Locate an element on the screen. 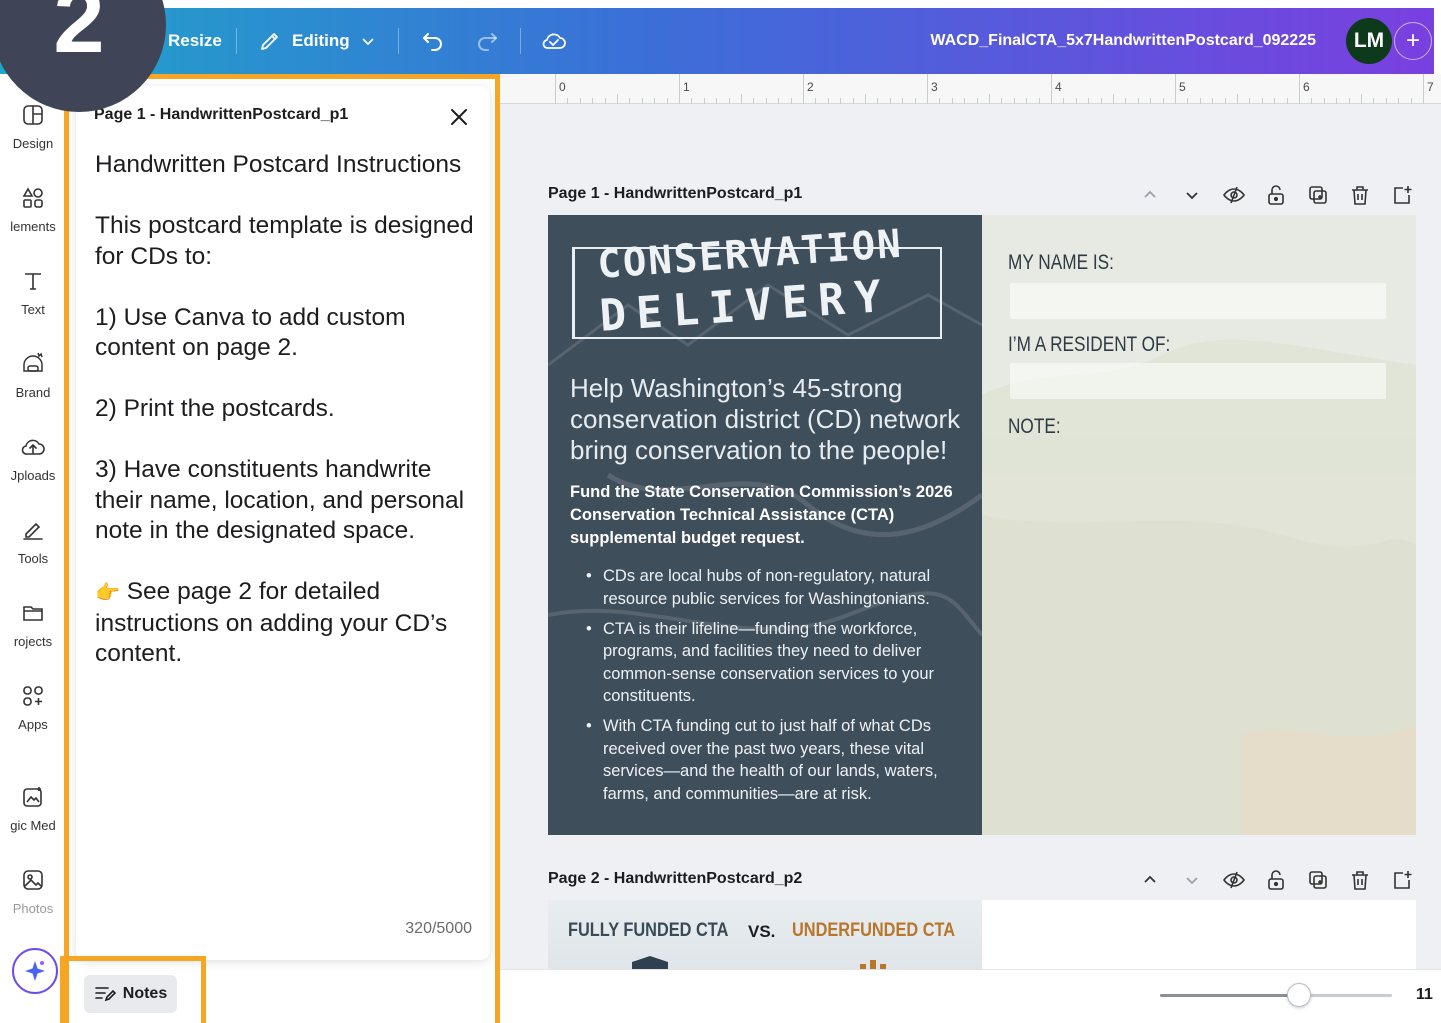 This screenshot has width=1441, height=1023. versus-label: VS. is located at coordinates (762, 931).